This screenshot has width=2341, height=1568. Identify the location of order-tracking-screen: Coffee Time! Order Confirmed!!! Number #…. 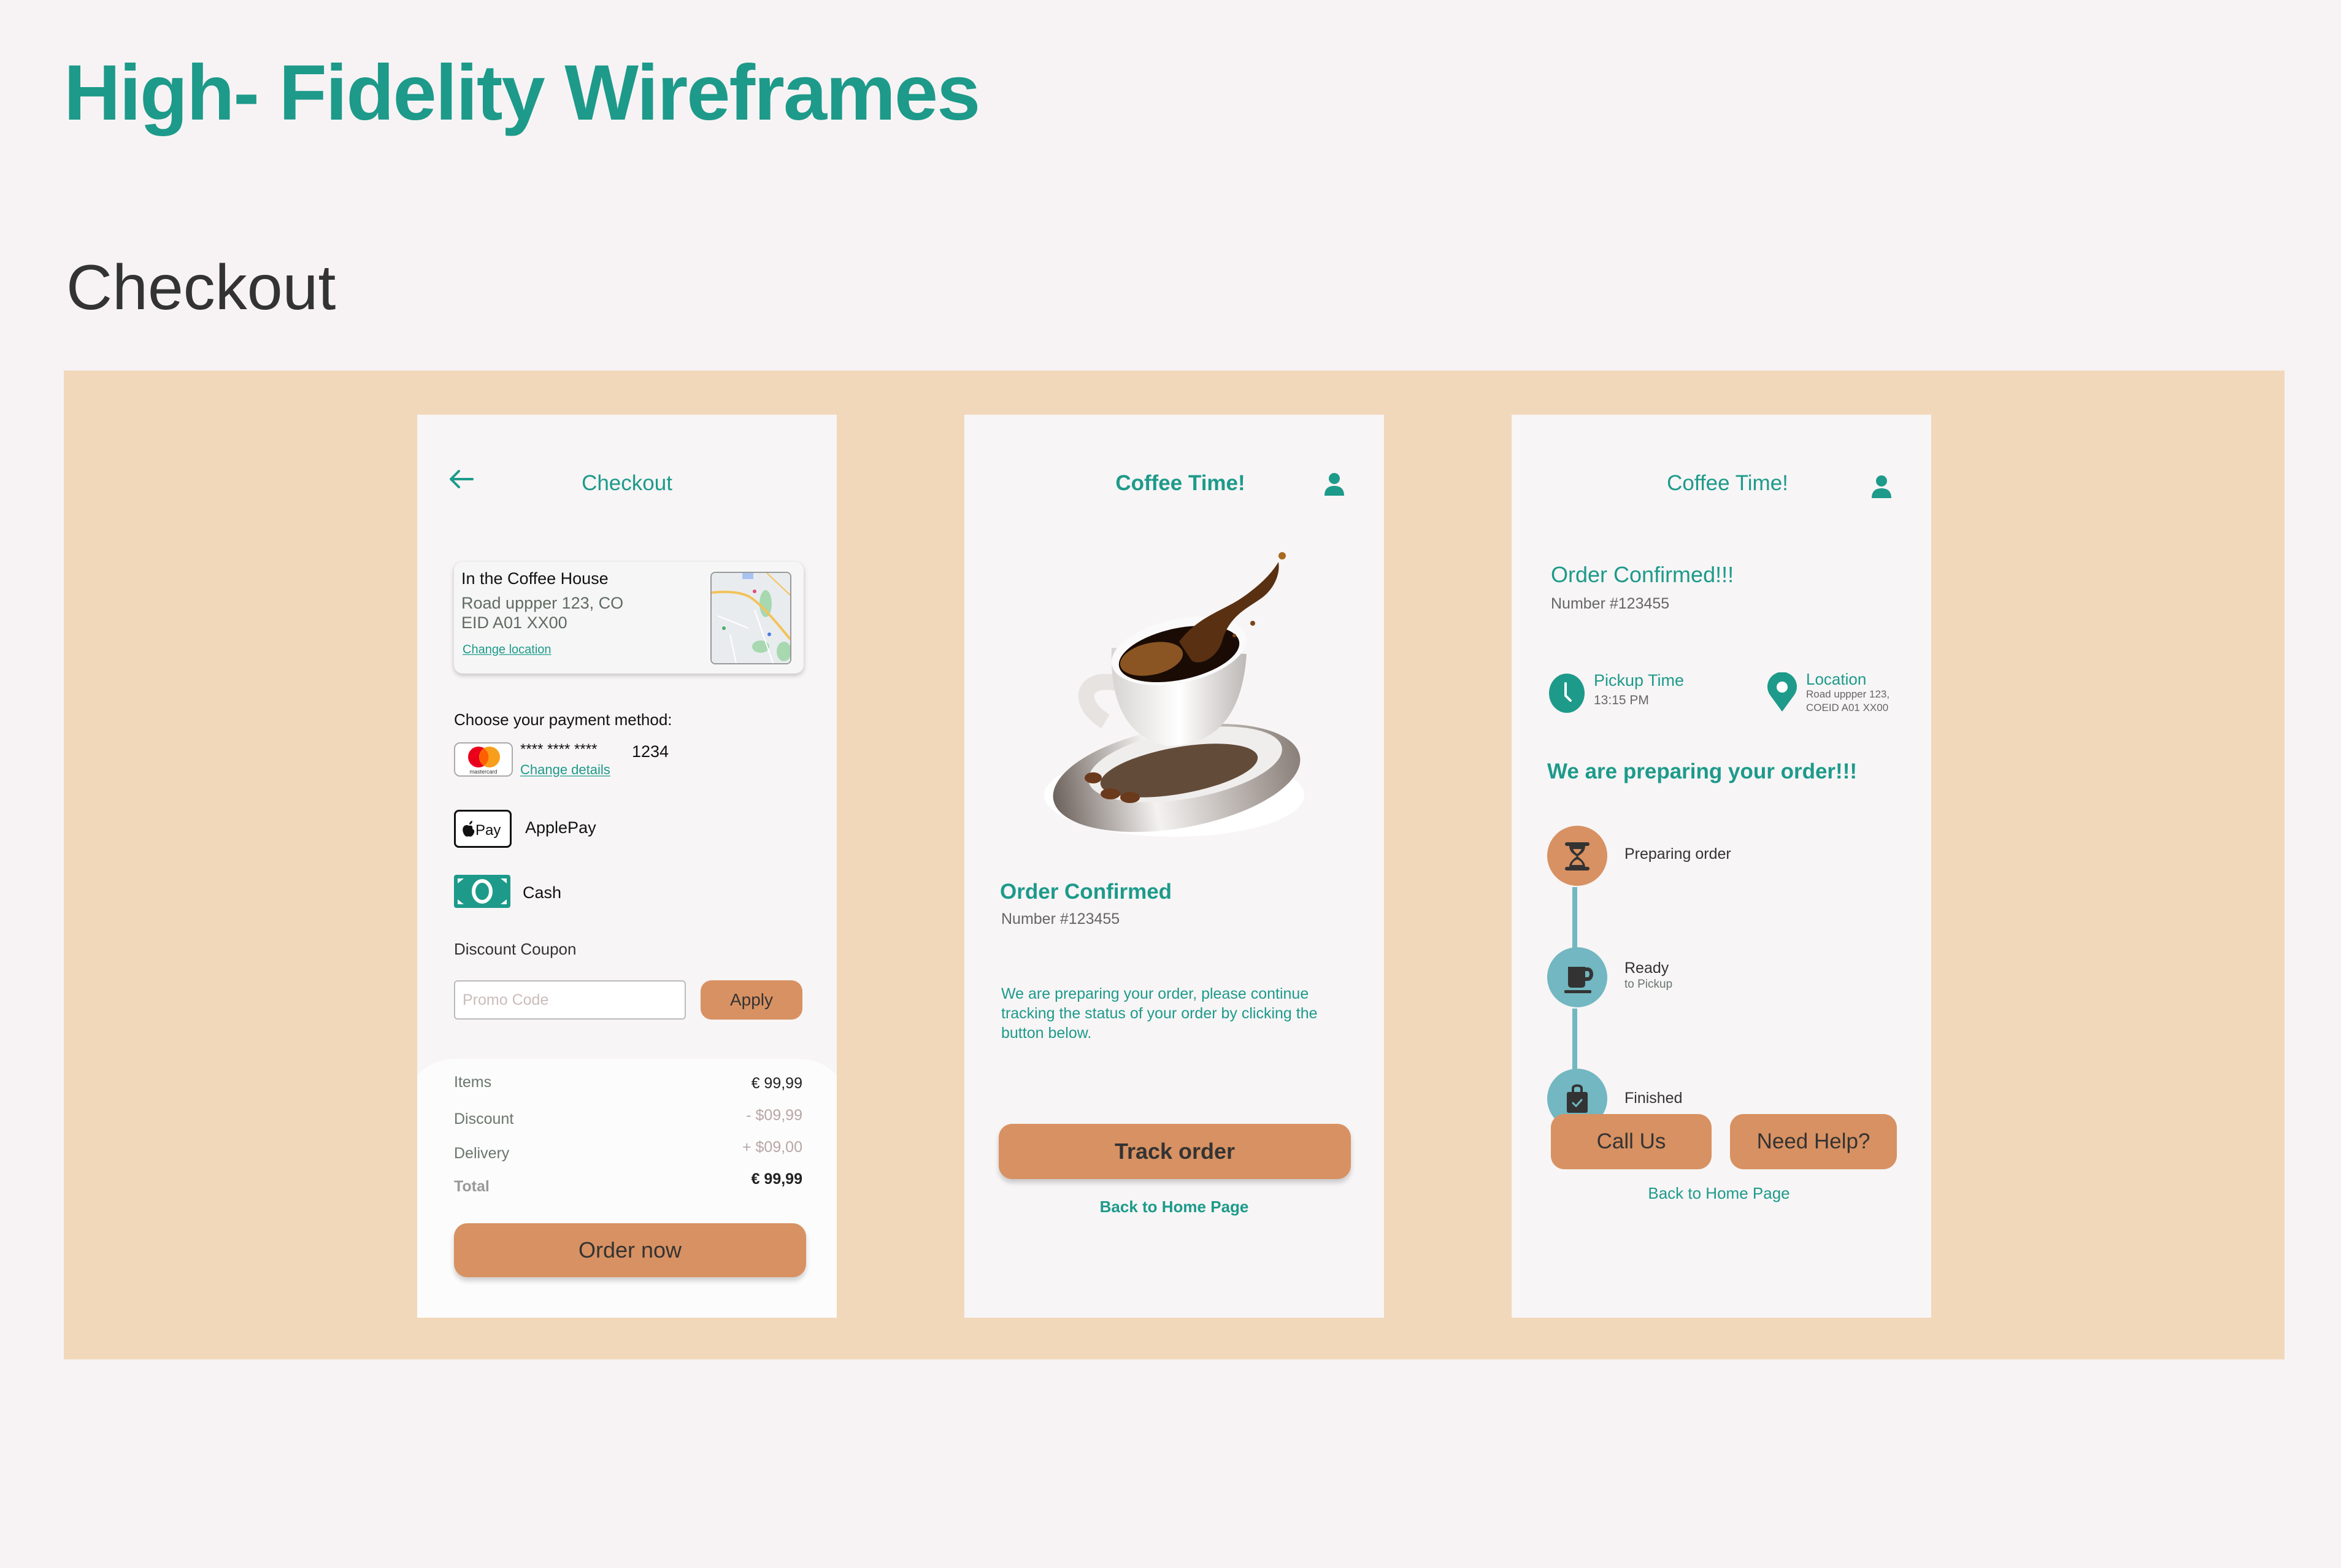
(1721, 866).